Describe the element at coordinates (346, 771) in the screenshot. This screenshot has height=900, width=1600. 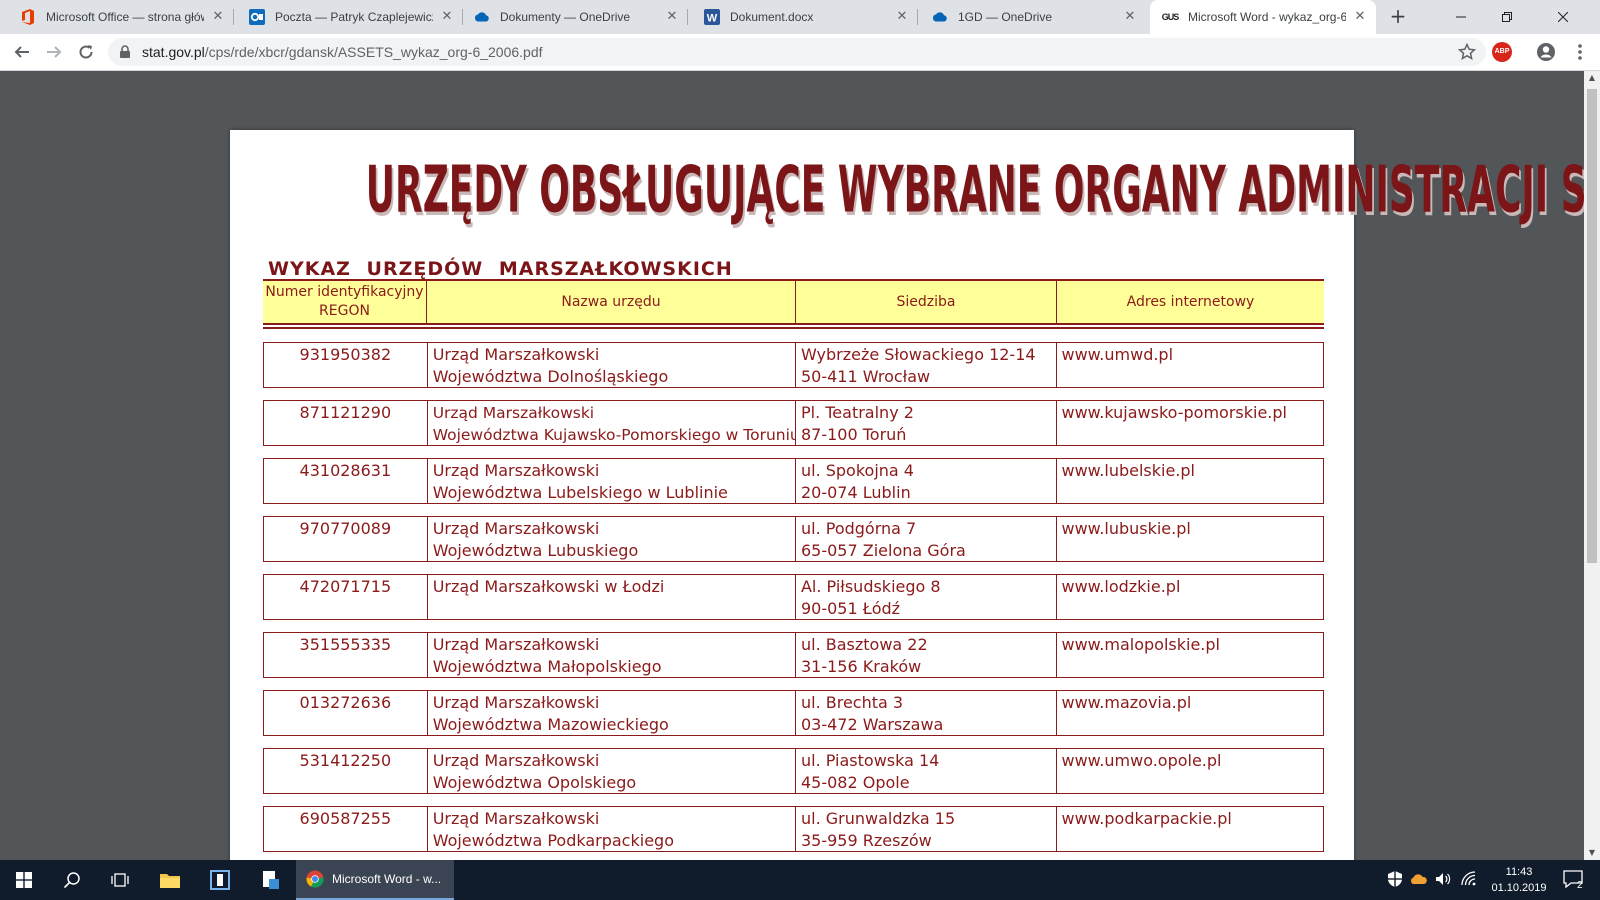
I see `regon-cell: 531412250` at that location.